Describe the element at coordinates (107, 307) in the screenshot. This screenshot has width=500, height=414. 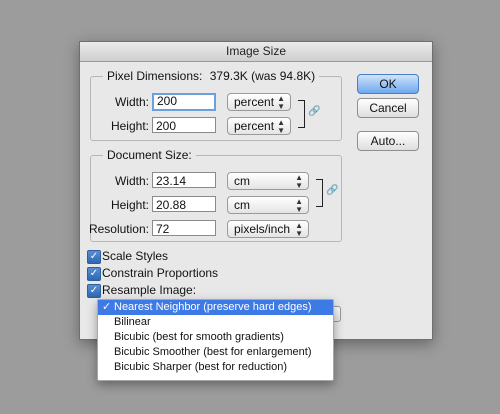
I see `checkmark-icon: ✓` at that location.